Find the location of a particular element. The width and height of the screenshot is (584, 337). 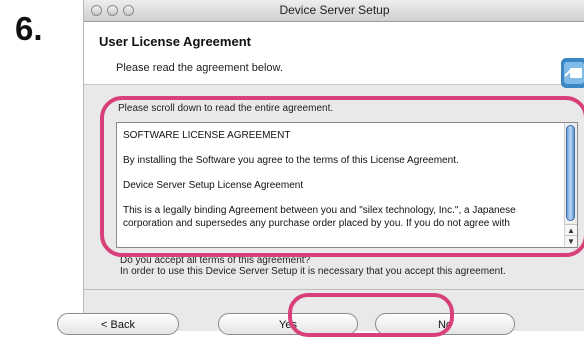

yes-button: Yes is located at coordinates (288, 324).